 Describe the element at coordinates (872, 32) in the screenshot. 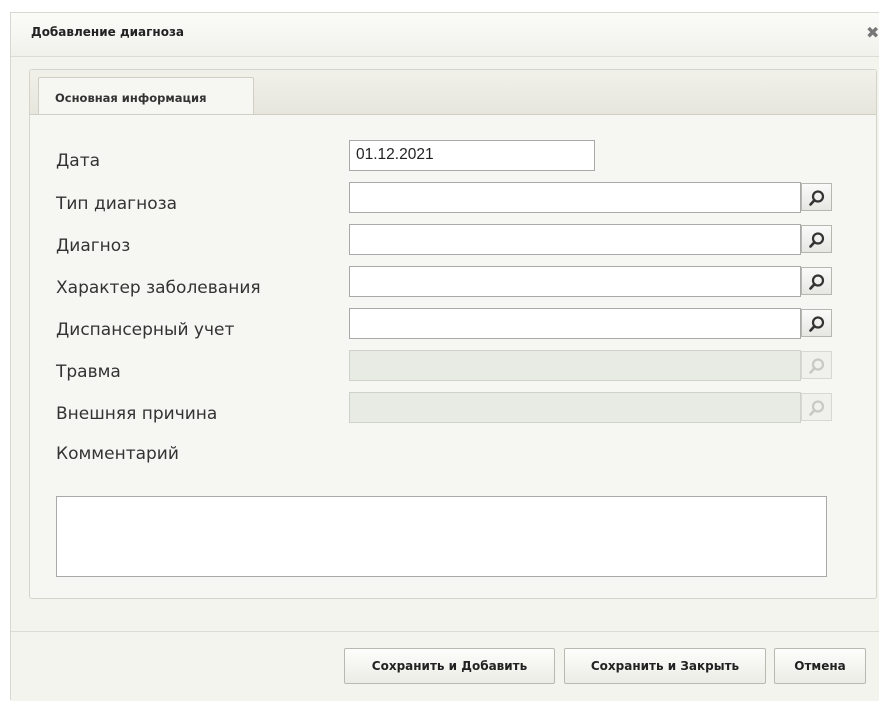

I see `close-icon: ✖` at that location.